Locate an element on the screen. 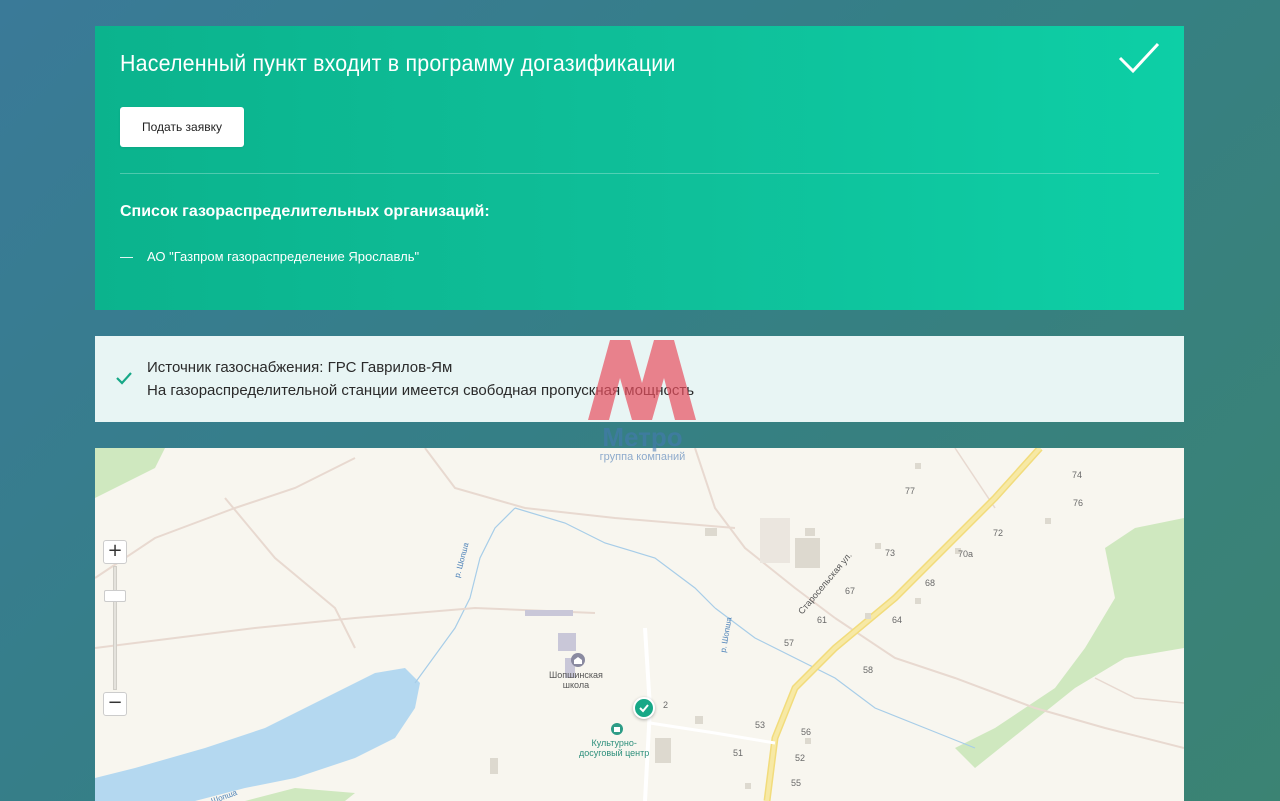 Image resolution: width=1280 pixels, height=801 pixels. school-icon is located at coordinates (578, 660).